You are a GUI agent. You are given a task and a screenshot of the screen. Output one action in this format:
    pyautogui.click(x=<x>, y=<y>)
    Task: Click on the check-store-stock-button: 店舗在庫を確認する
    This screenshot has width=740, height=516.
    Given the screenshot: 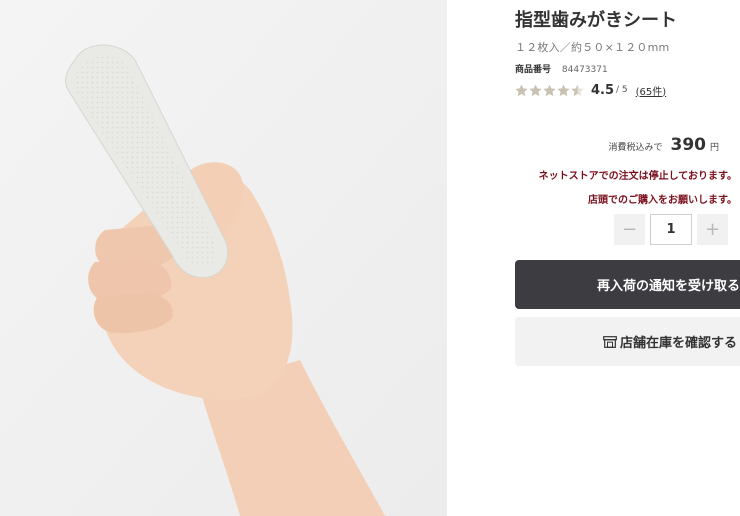 What is the action you would take?
    pyautogui.click(x=627, y=341)
    